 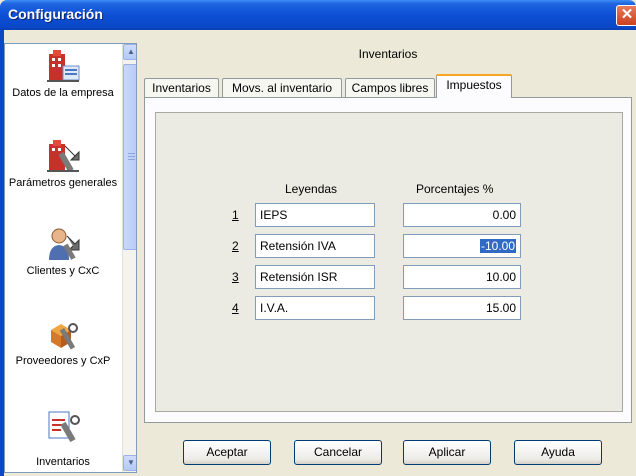 I want to click on close-icon: ✕, so click(x=627, y=14).